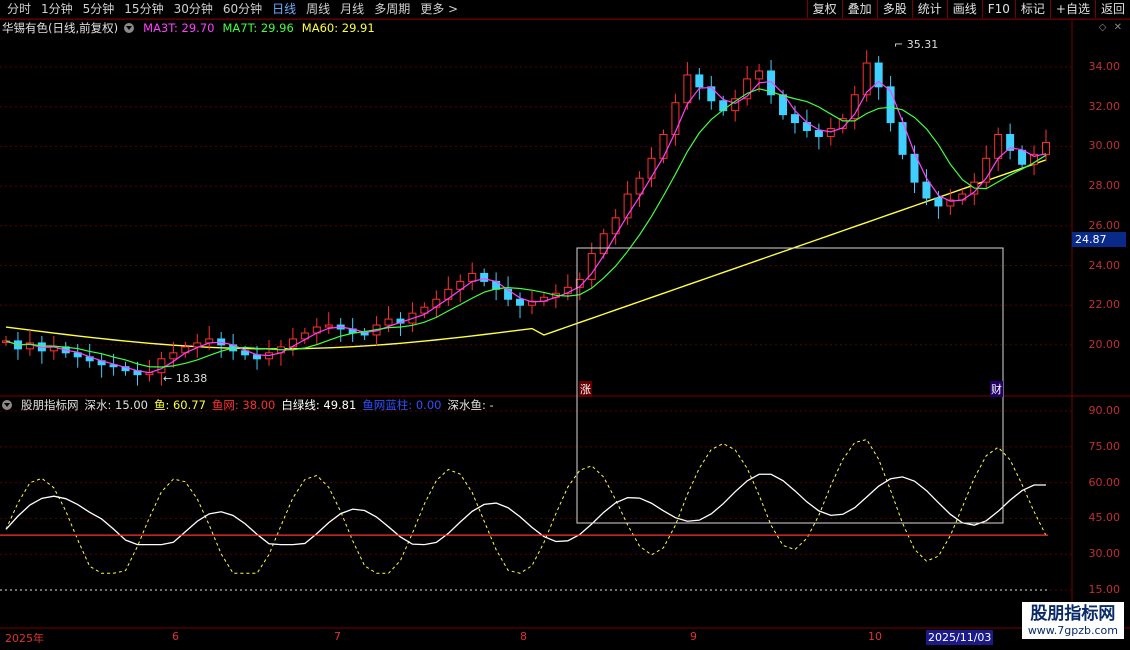 This screenshot has height=650, width=1130. I want to click on toolbar-button-5: F10, so click(998, 9).